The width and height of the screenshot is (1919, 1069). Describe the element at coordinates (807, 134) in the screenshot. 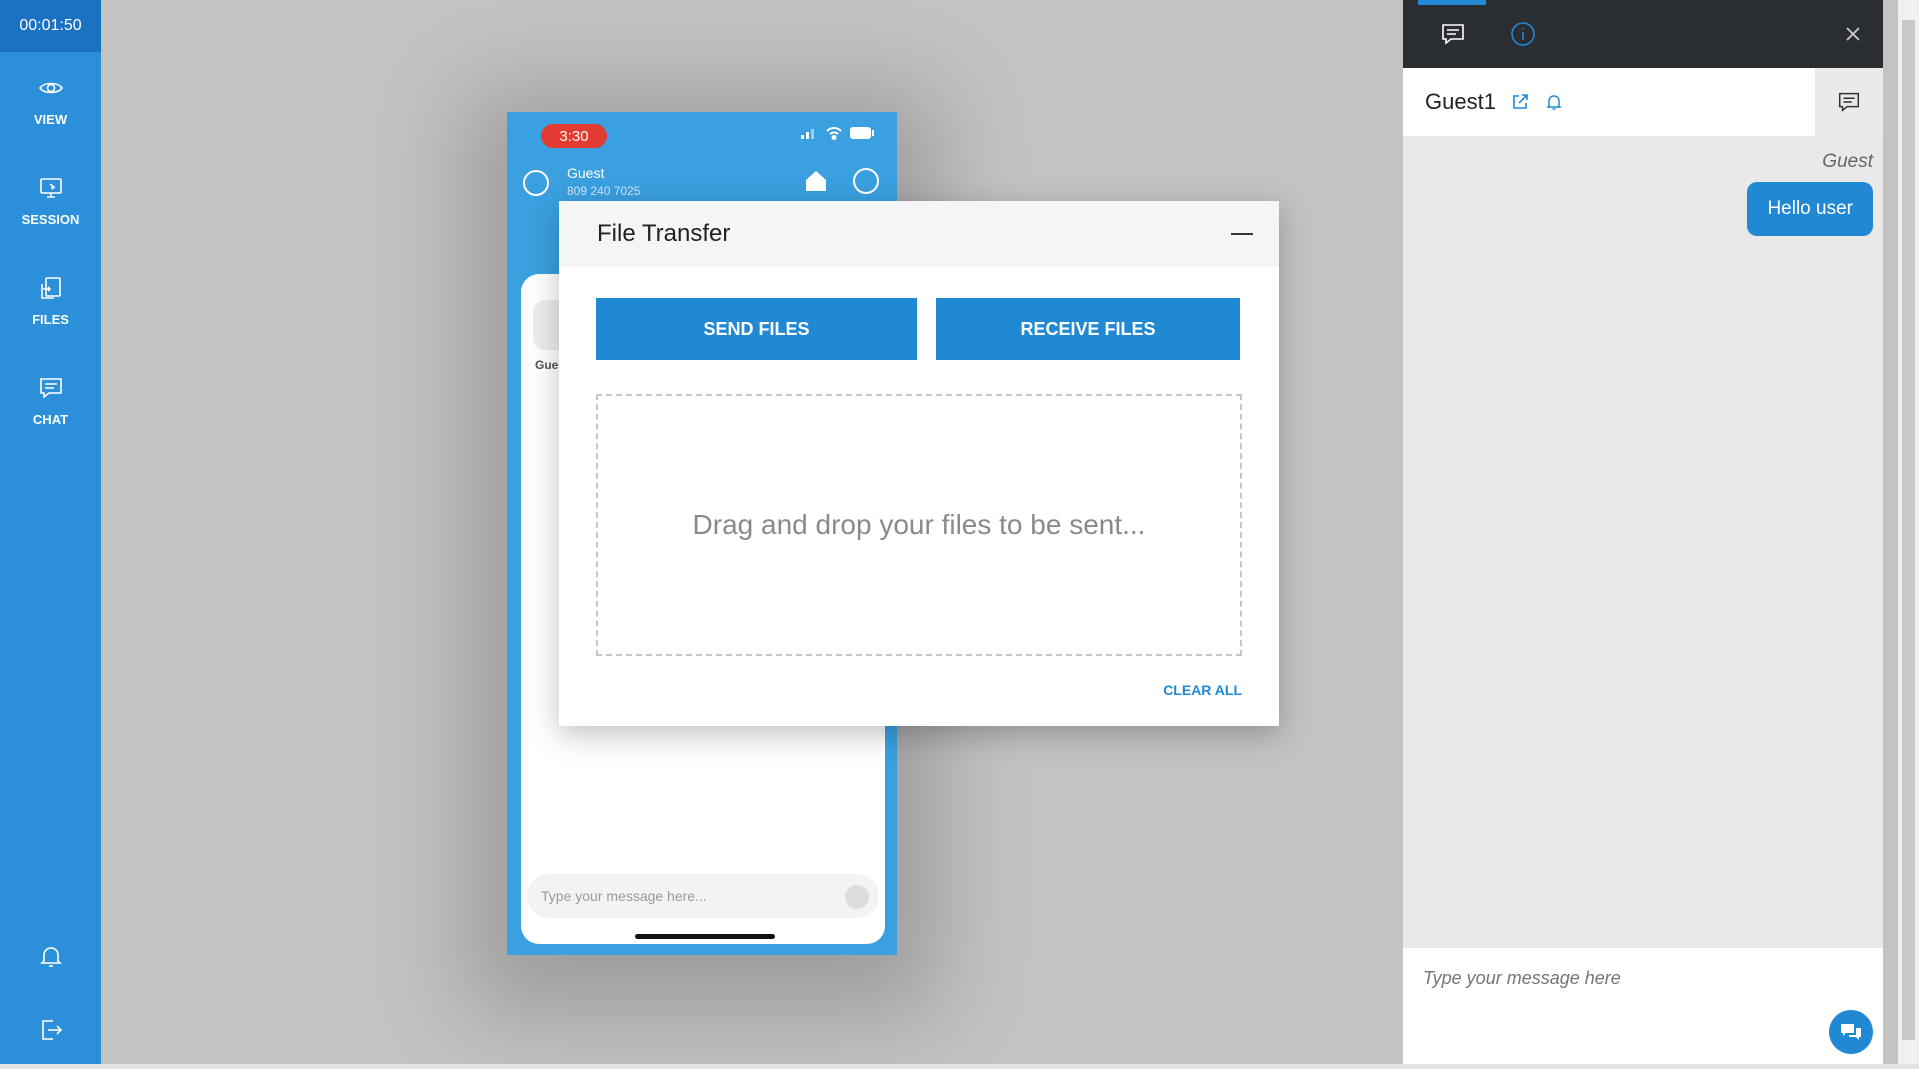

I see `signal-icon` at that location.